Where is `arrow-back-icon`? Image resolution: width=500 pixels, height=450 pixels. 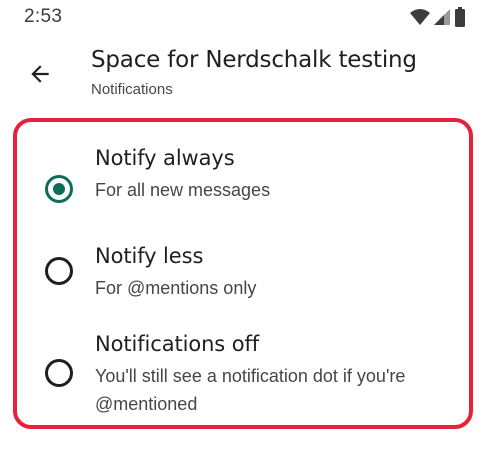 arrow-back-icon is located at coordinates (40, 74).